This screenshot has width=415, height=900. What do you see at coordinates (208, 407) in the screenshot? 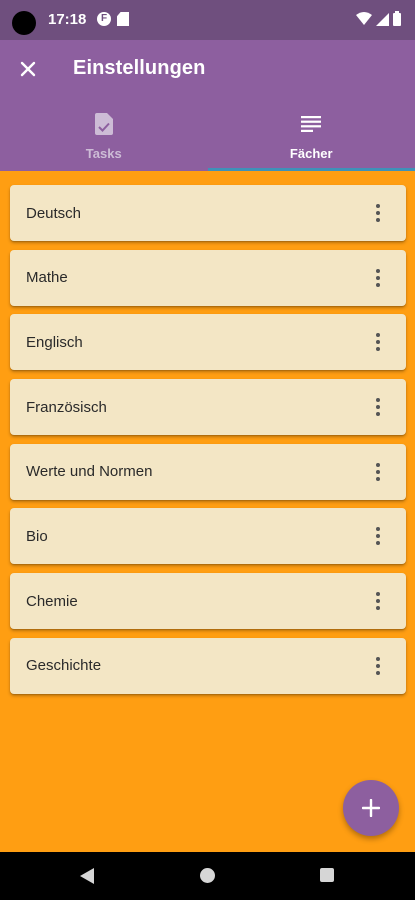
I see `list-item: Französisch` at bounding box center [208, 407].